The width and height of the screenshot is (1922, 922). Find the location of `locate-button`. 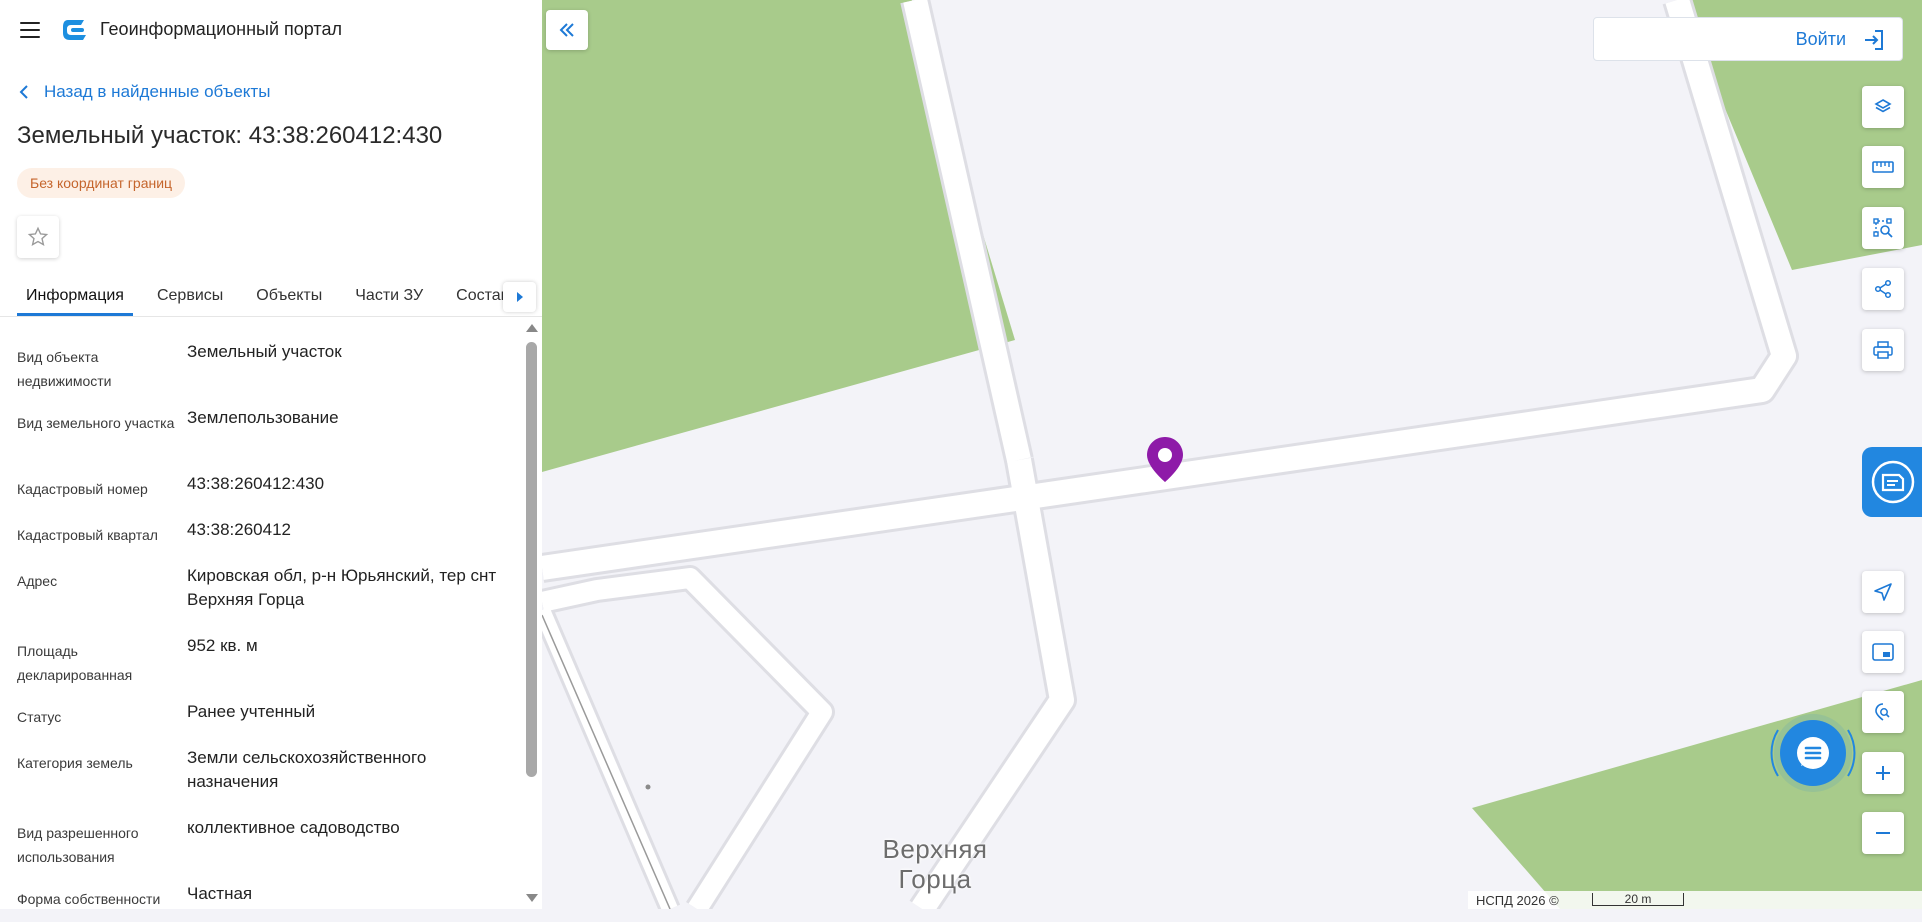

locate-button is located at coordinates (1883, 712).